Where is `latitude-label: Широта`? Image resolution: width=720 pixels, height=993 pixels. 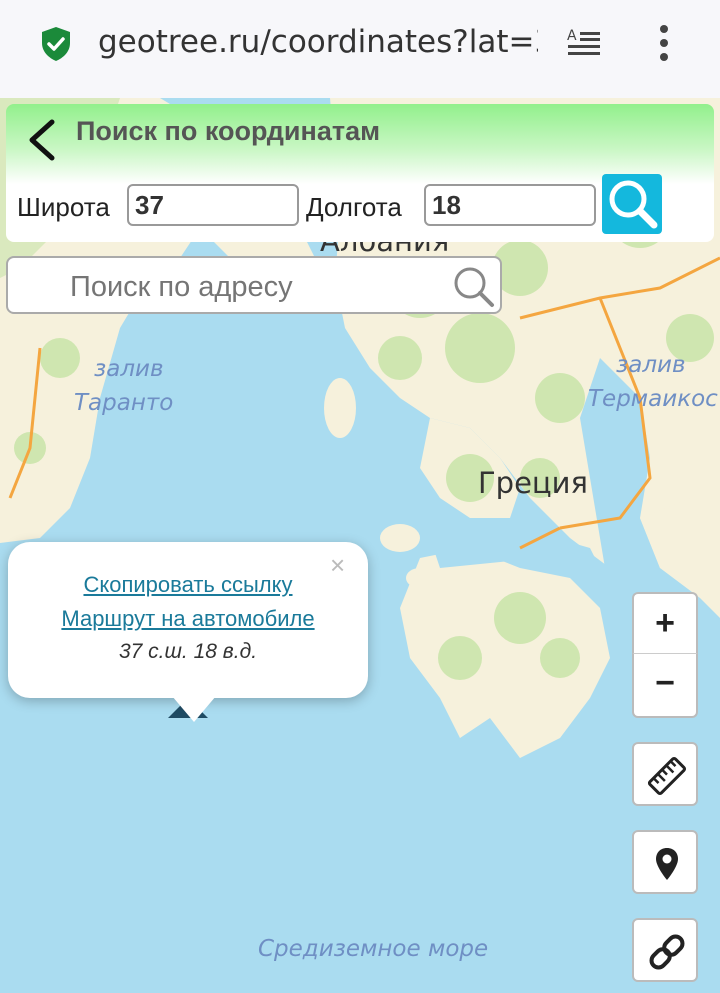
latitude-label: Широта is located at coordinates (63, 207).